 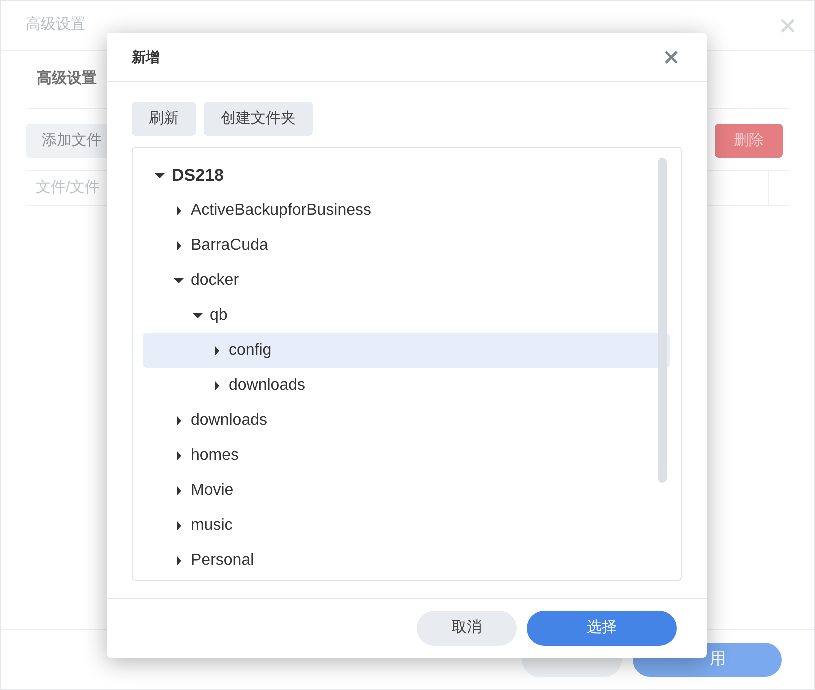 I want to click on window-title: 高级设置, so click(x=56, y=25).